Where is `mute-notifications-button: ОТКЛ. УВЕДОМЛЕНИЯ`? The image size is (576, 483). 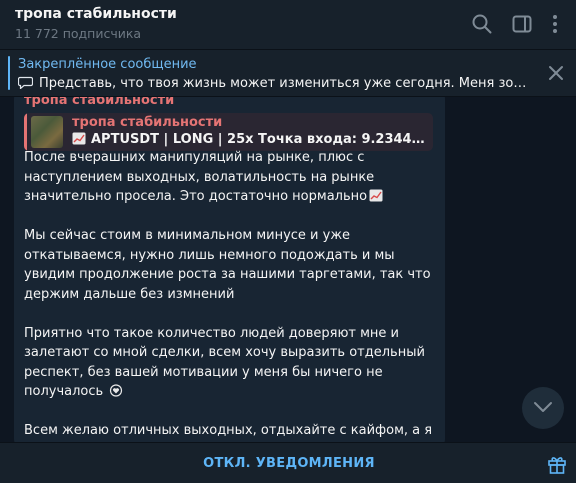 mute-notifications-button: ОТКЛ. УВЕДОМЛЕНИЯ is located at coordinates (289, 463).